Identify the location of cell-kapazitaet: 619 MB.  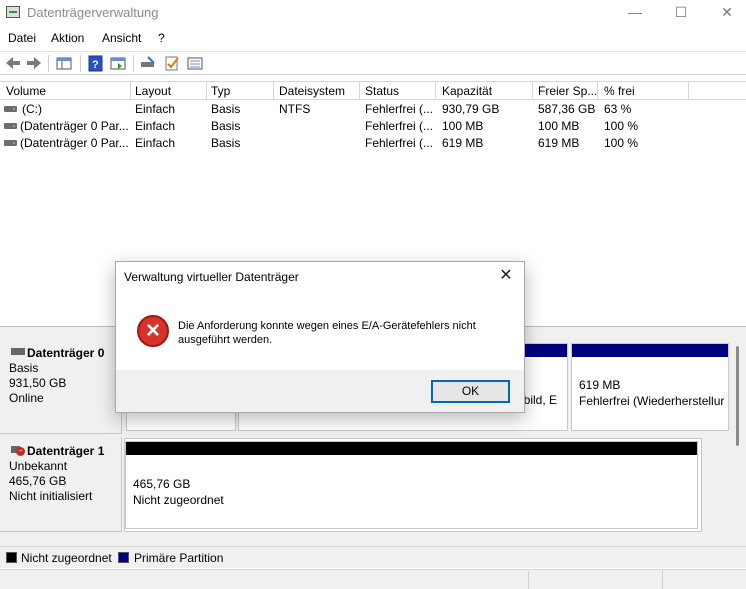
(463, 143).